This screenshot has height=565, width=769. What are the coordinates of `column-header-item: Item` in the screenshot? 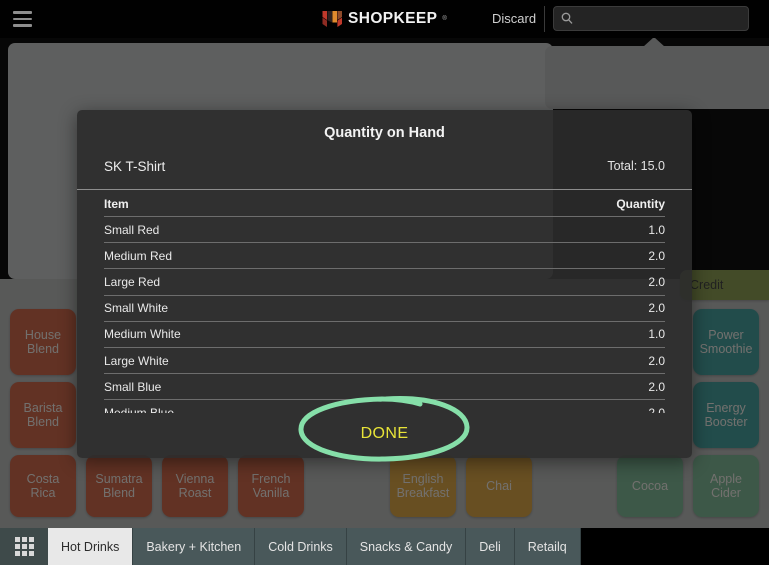 It's located at (116, 203).